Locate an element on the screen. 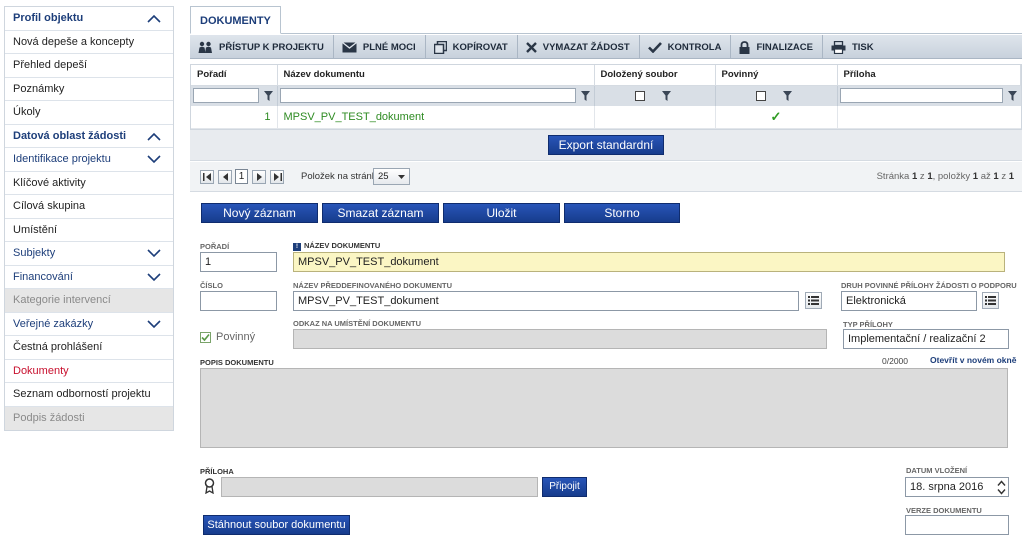 This screenshot has width=1024, height=541. sidebar-item: Profil objektu is located at coordinates (89, 19).